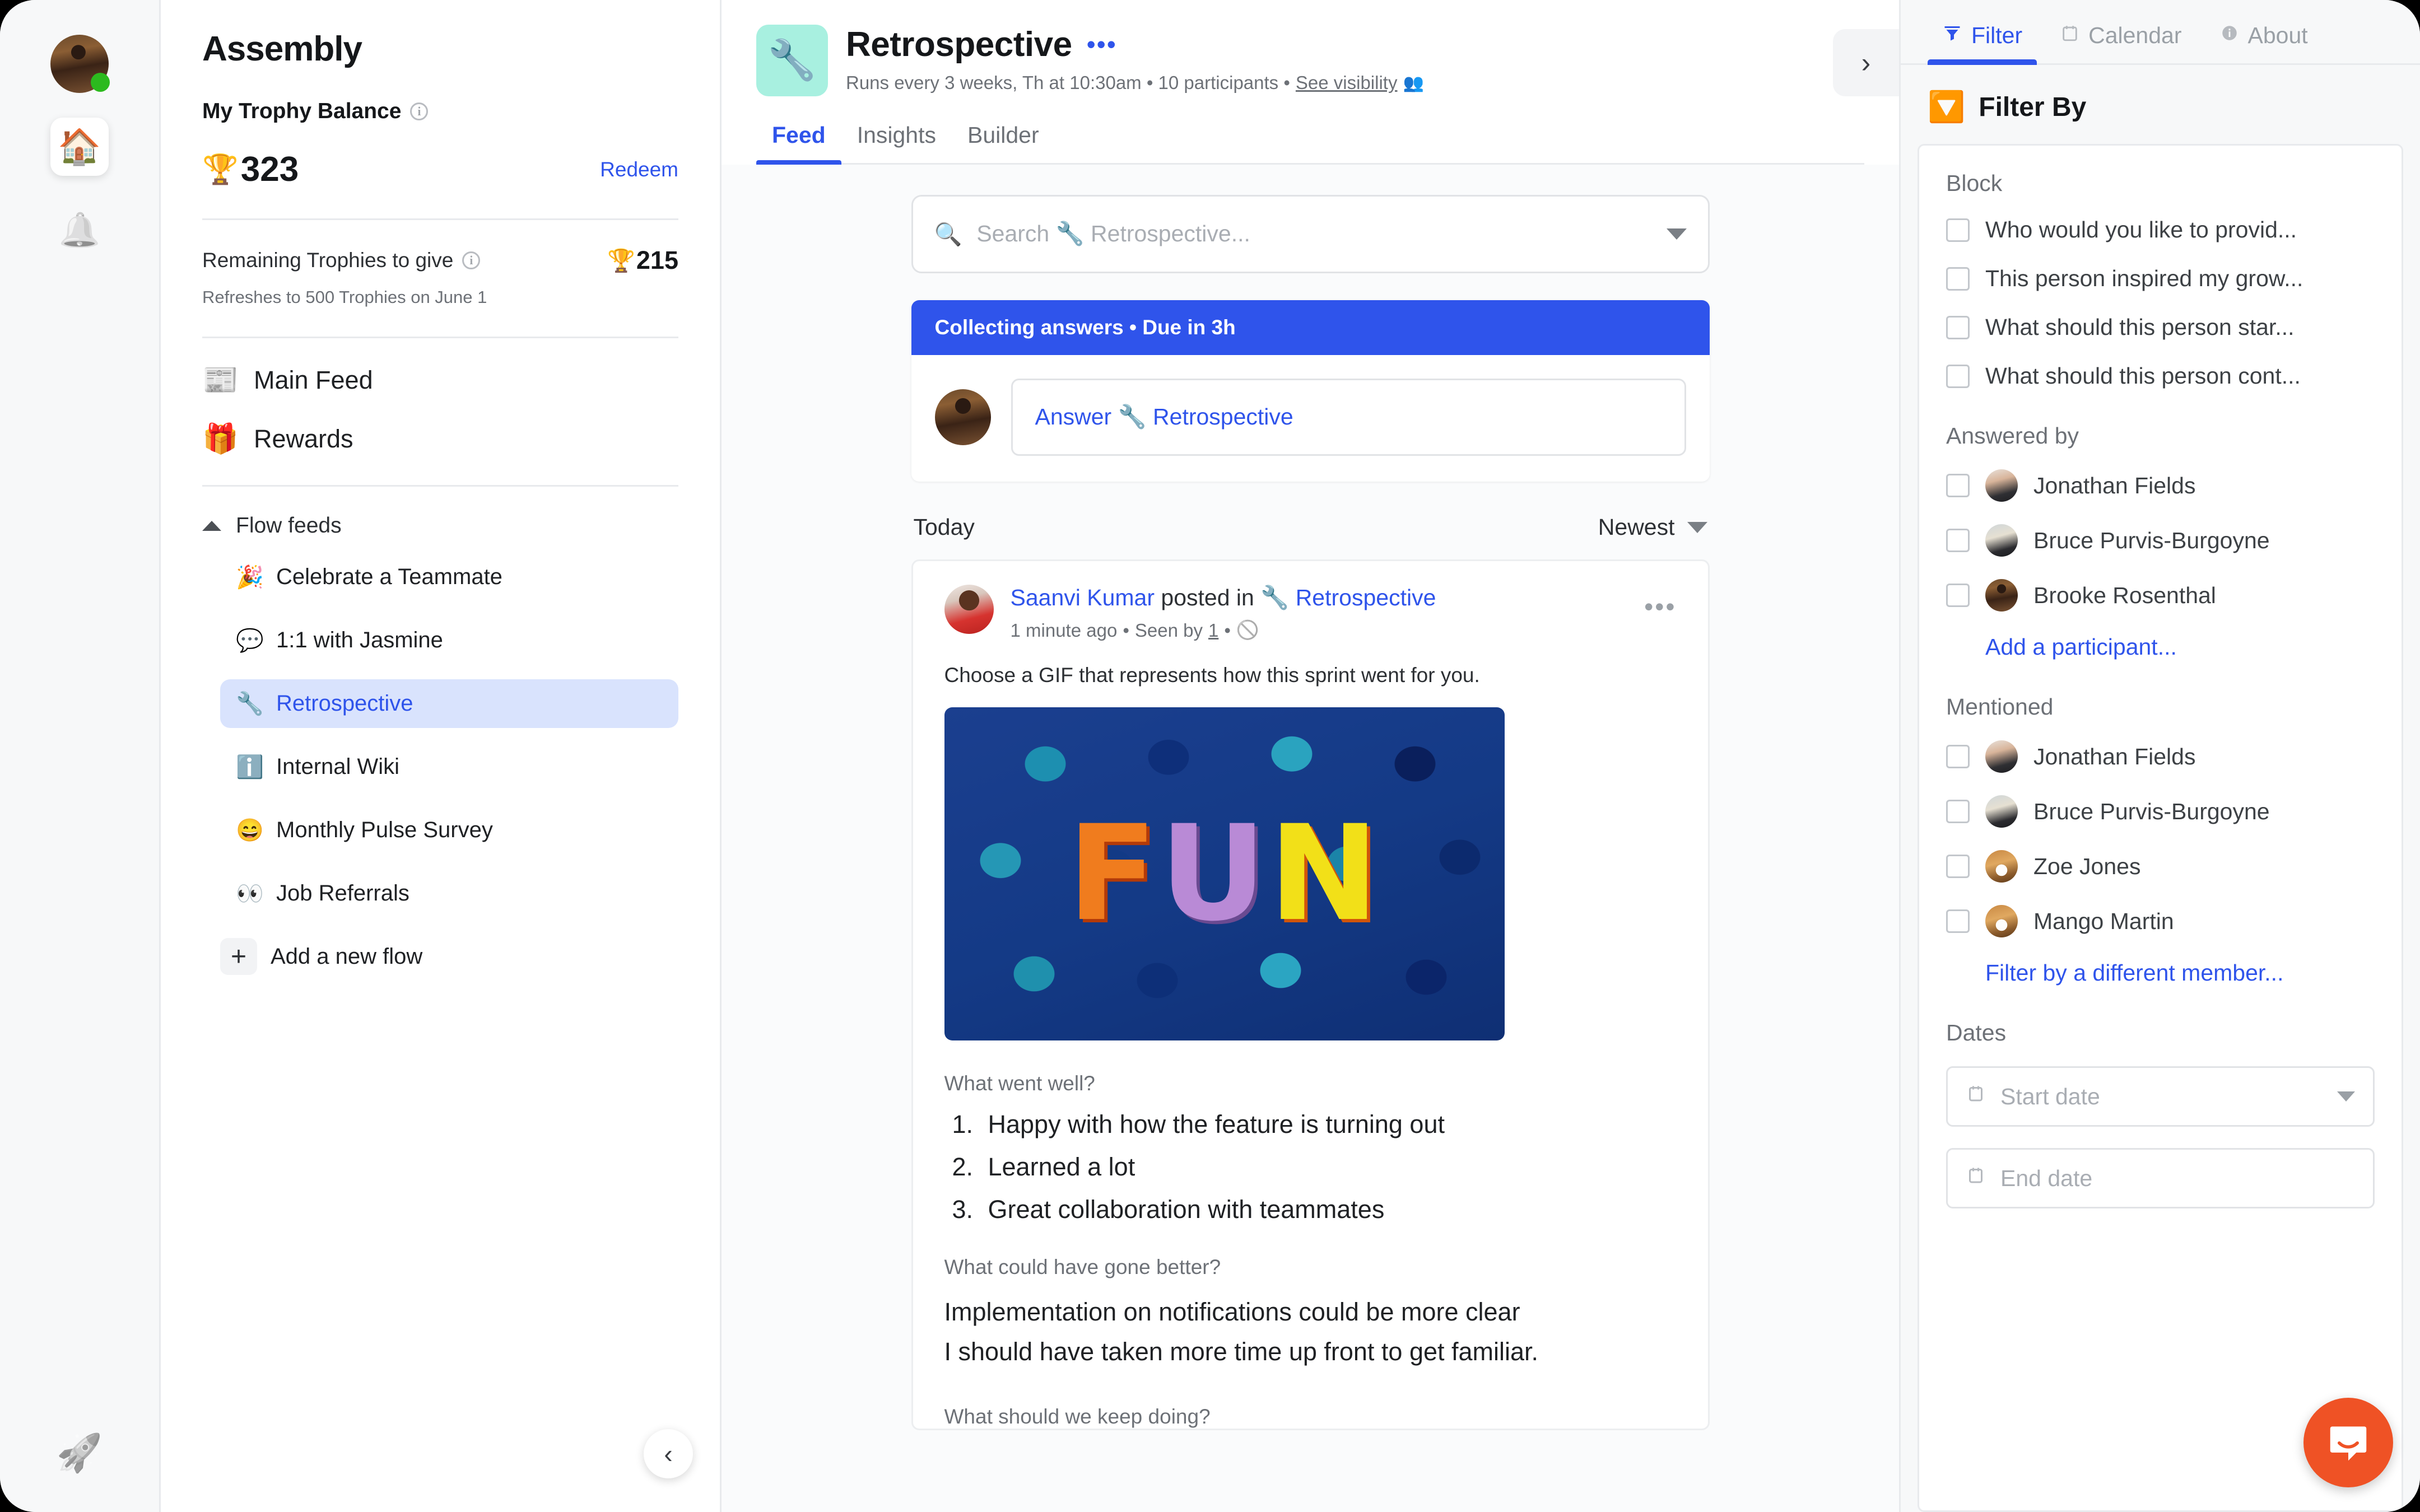 The image size is (2420, 1512). I want to click on post-author-link: Saanvi Kumar, so click(1083, 598).